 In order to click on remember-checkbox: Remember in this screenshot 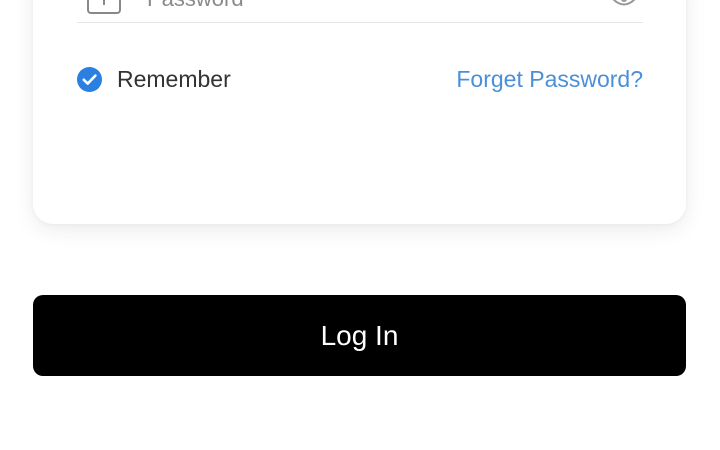, I will do `click(154, 79)`.